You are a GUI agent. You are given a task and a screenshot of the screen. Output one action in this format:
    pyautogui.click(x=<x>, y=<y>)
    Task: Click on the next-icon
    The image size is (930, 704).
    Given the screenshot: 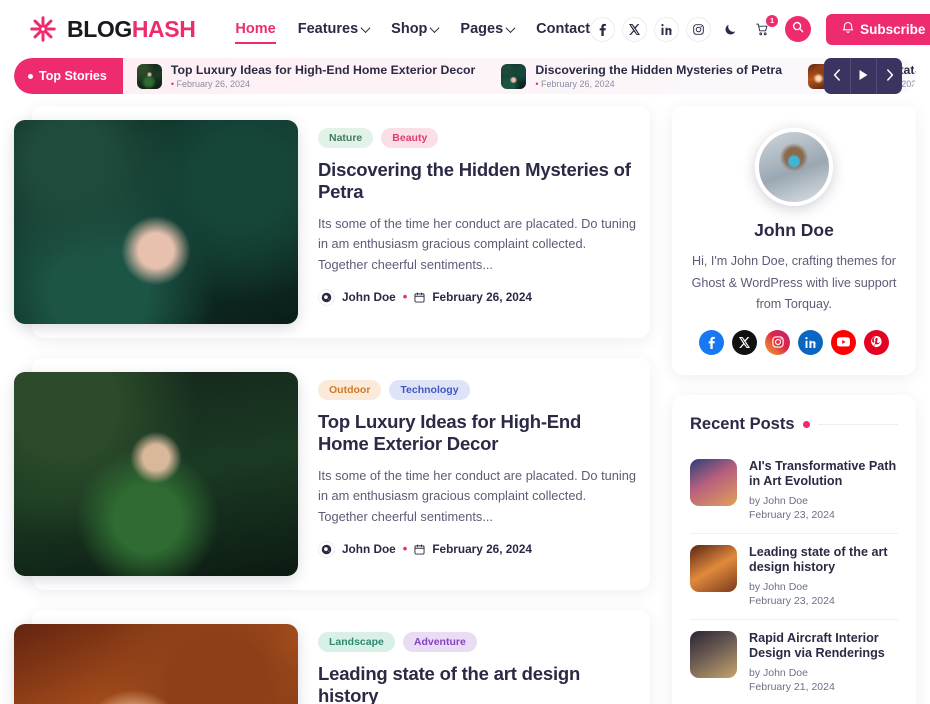 What is the action you would take?
    pyautogui.click(x=890, y=76)
    